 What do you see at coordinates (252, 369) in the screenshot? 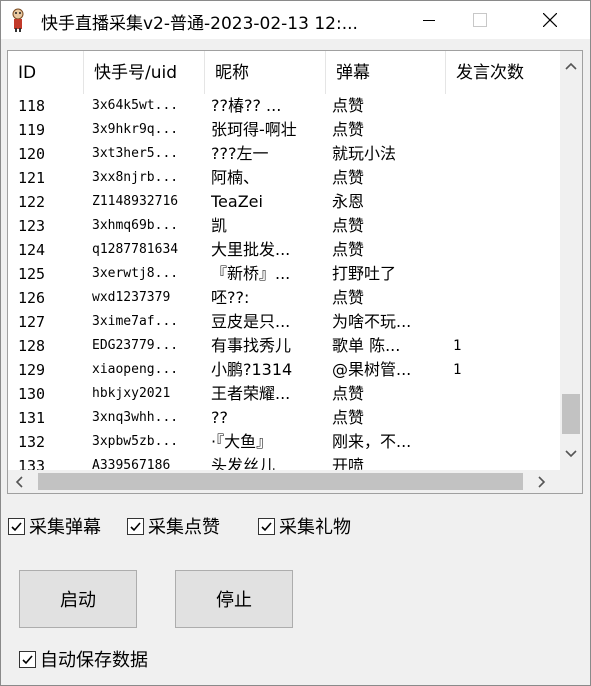
I see `cell-nickname: 小鹏?1314` at bounding box center [252, 369].